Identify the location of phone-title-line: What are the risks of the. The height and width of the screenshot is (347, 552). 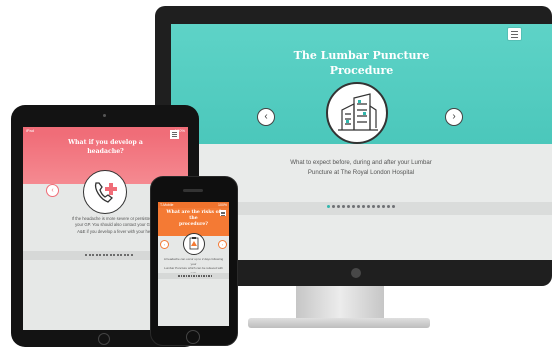
(193, 216).